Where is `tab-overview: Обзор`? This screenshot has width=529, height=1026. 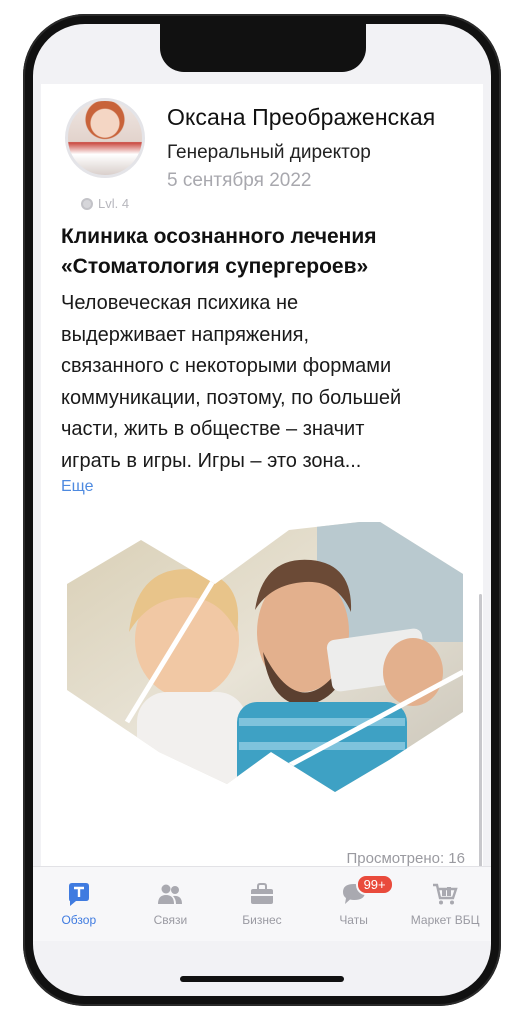
tab-overview: Обзор is located at coordinates (79, 904).